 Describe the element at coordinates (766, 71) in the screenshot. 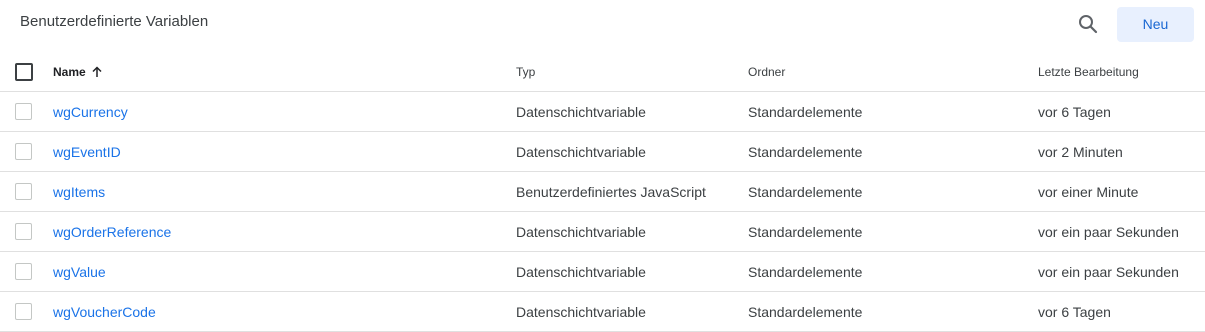

I see `column-header-folder: Ordner` at that location.